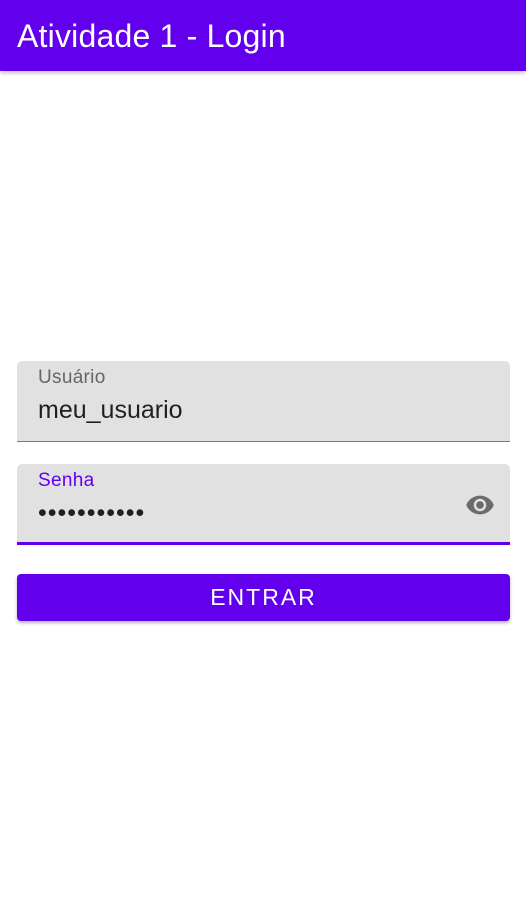 This screenshot has height=910, width=526. Describe the element at coordinates (72, 377) in the screenshot. I see `username-label: Usuário` at that location.